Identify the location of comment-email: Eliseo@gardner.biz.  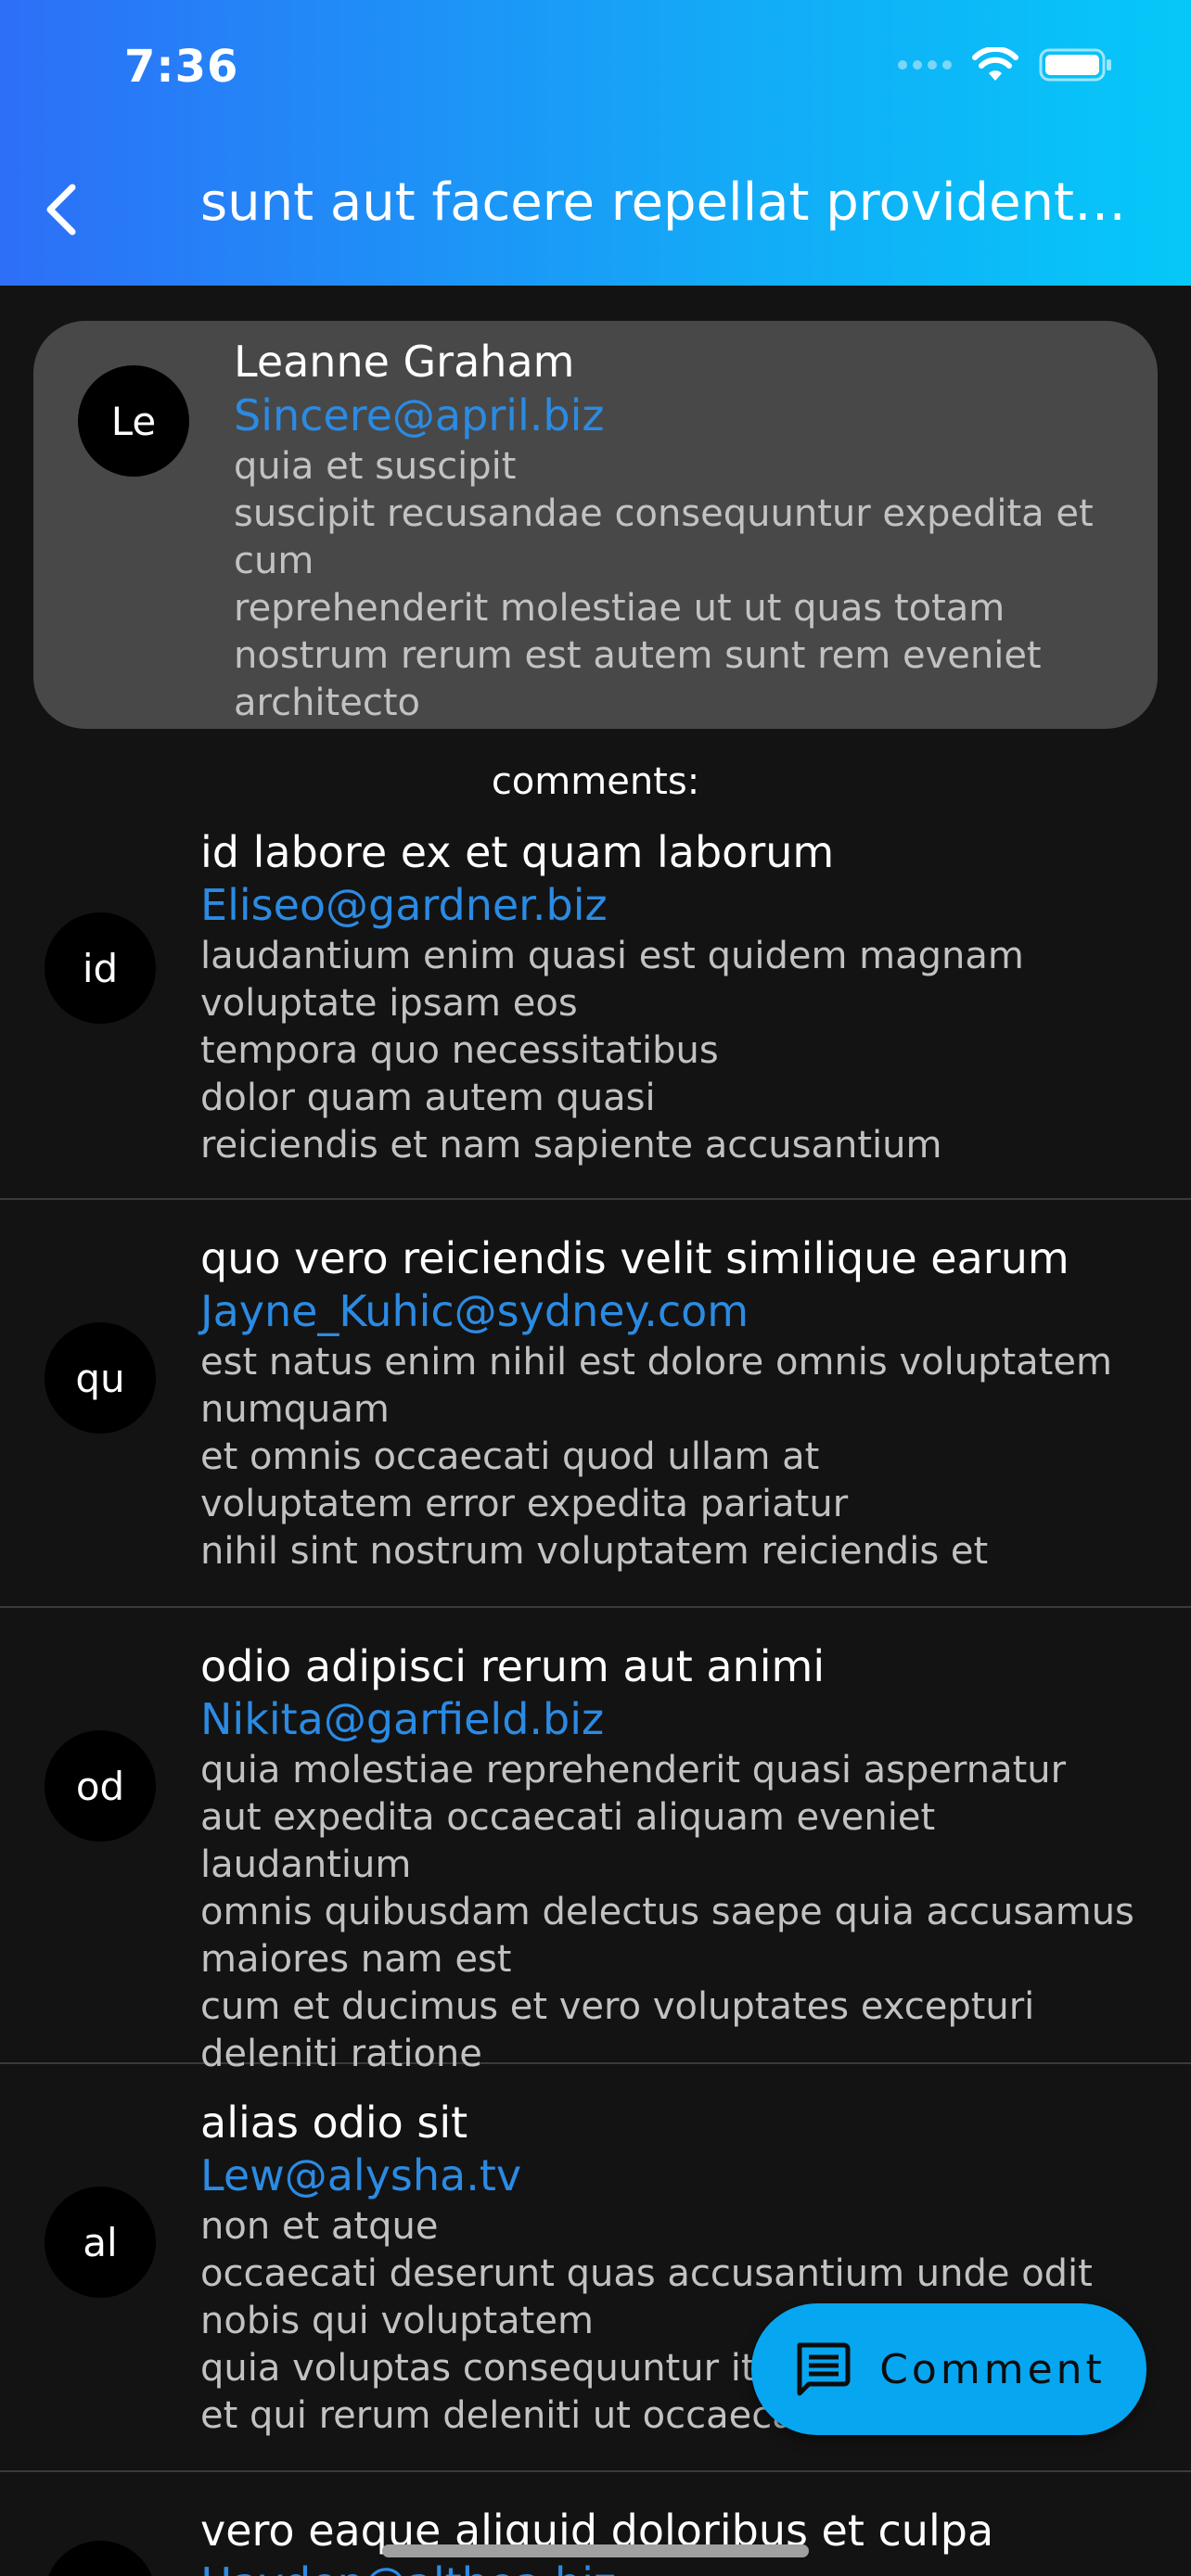
(678, 905).